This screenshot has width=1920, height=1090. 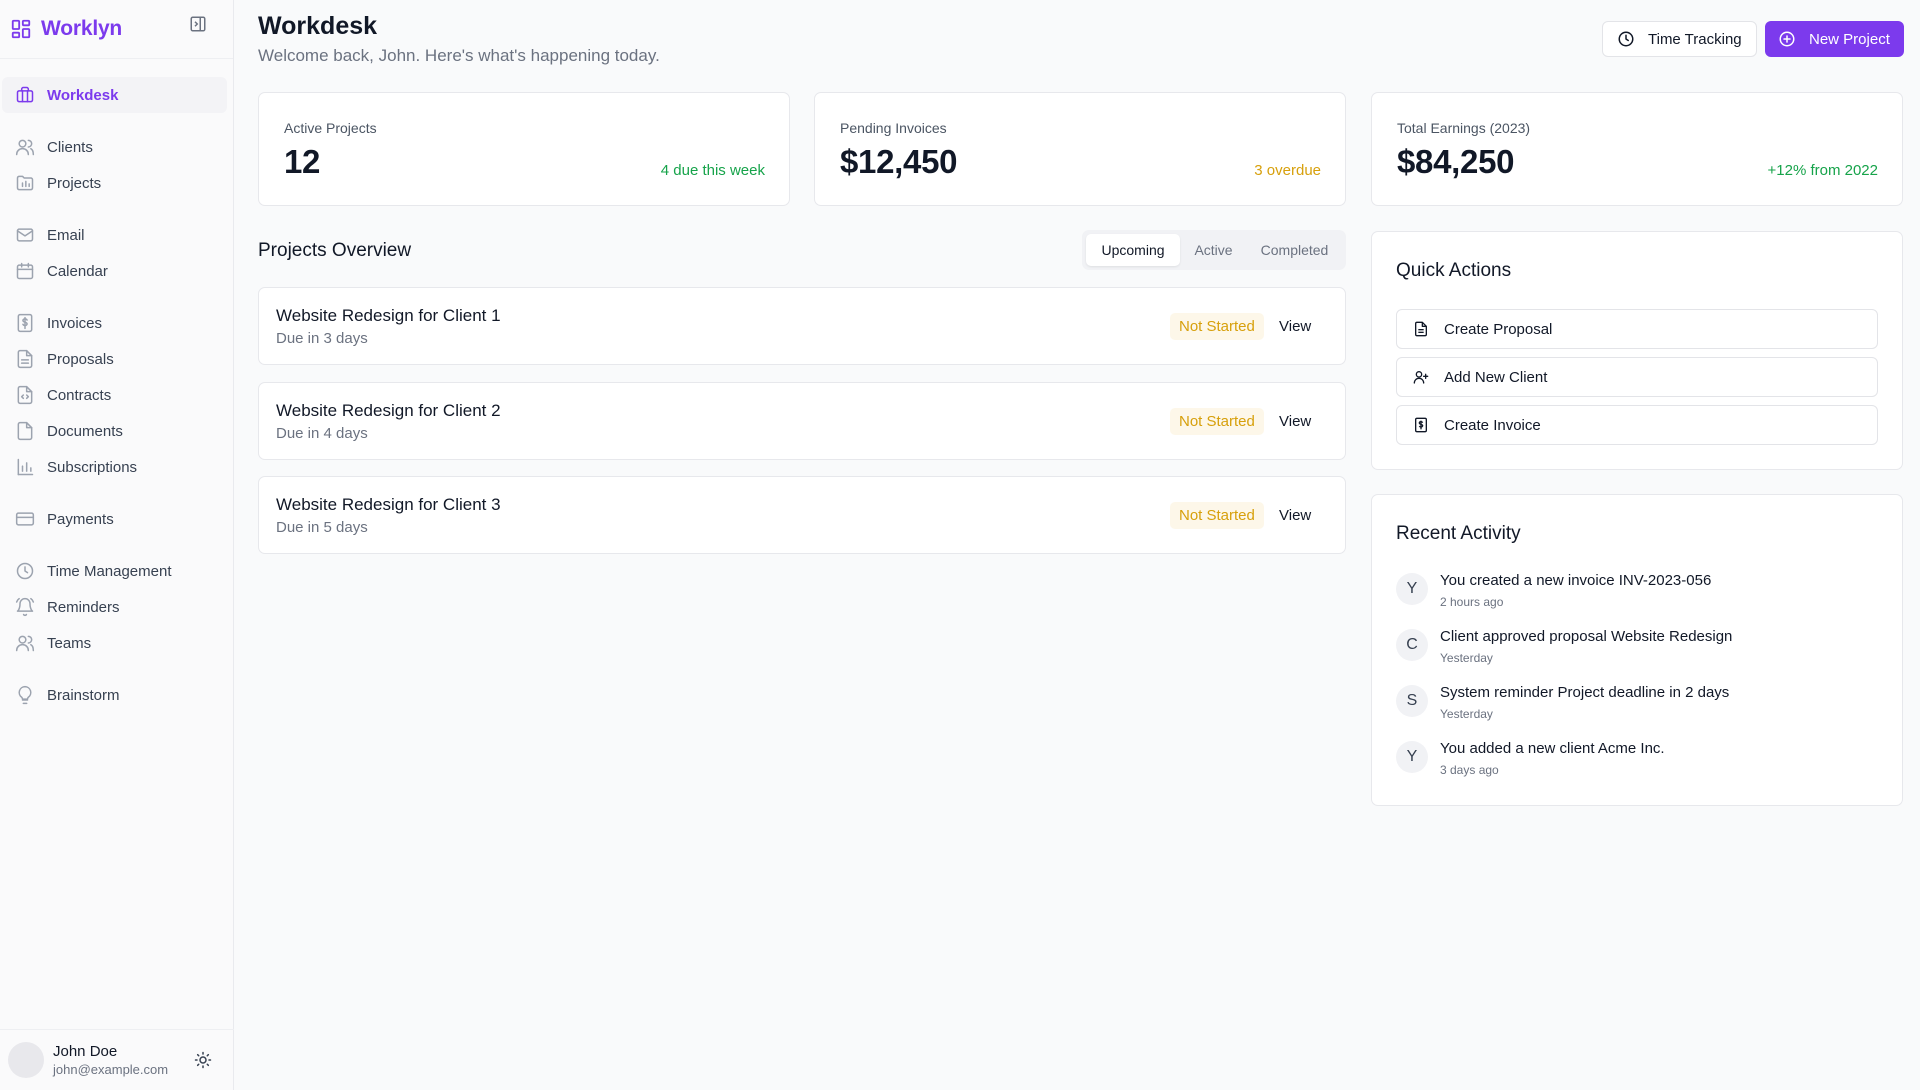 What do you see at coordinates (82, 28) in the screenshot?
I see `brand-name: Worklyn` at bounding box center [82, 28].